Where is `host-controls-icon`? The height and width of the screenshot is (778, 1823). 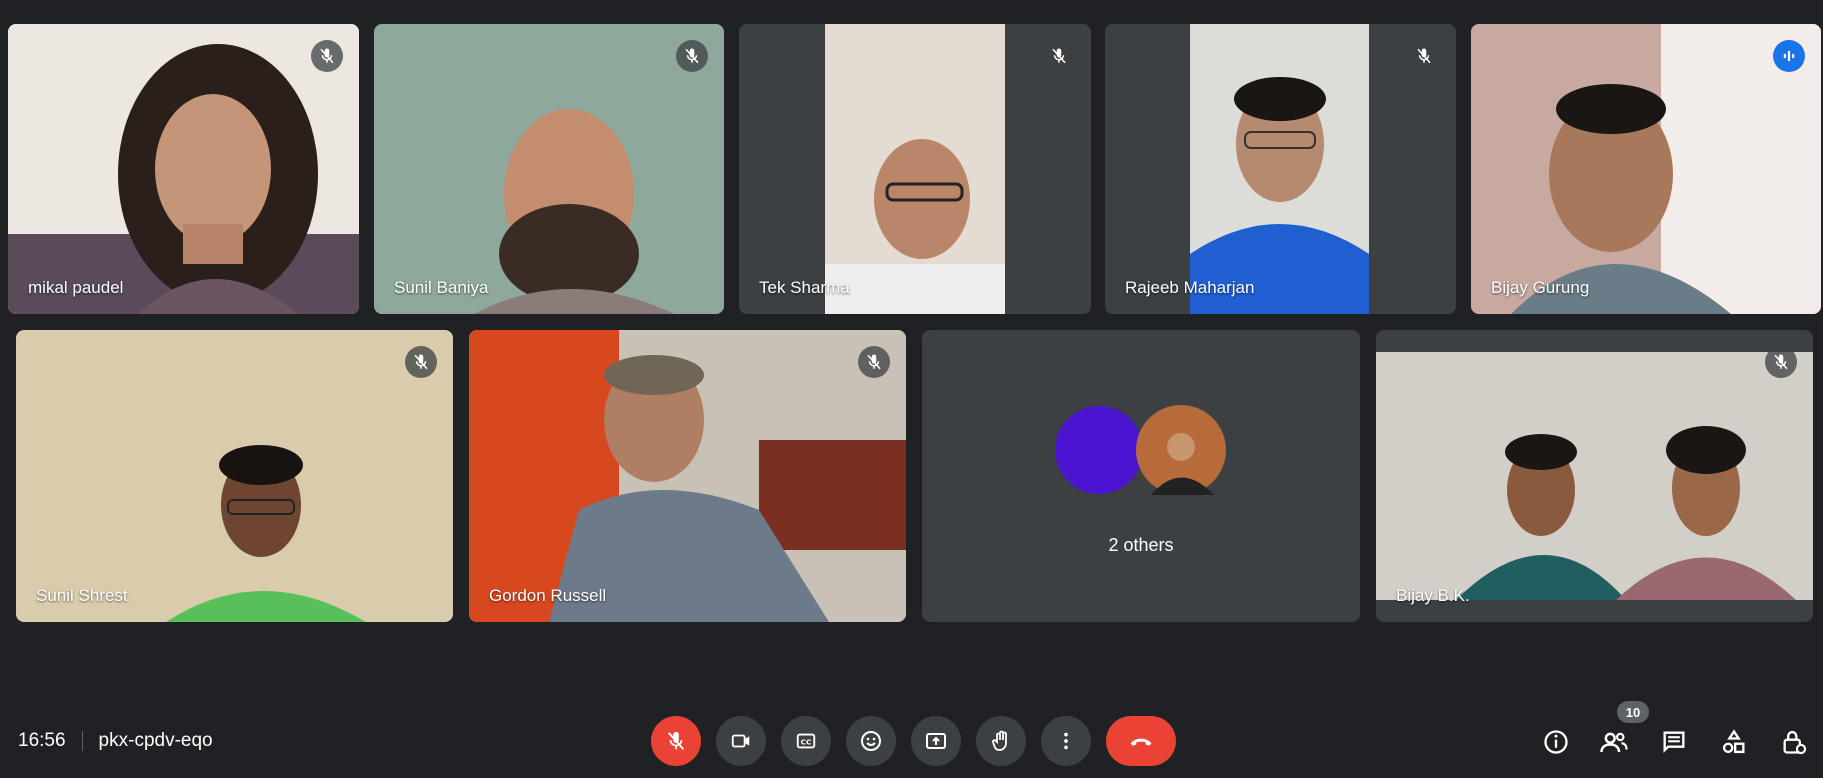 host-controls-icon is located at coordinates (1795, 742).